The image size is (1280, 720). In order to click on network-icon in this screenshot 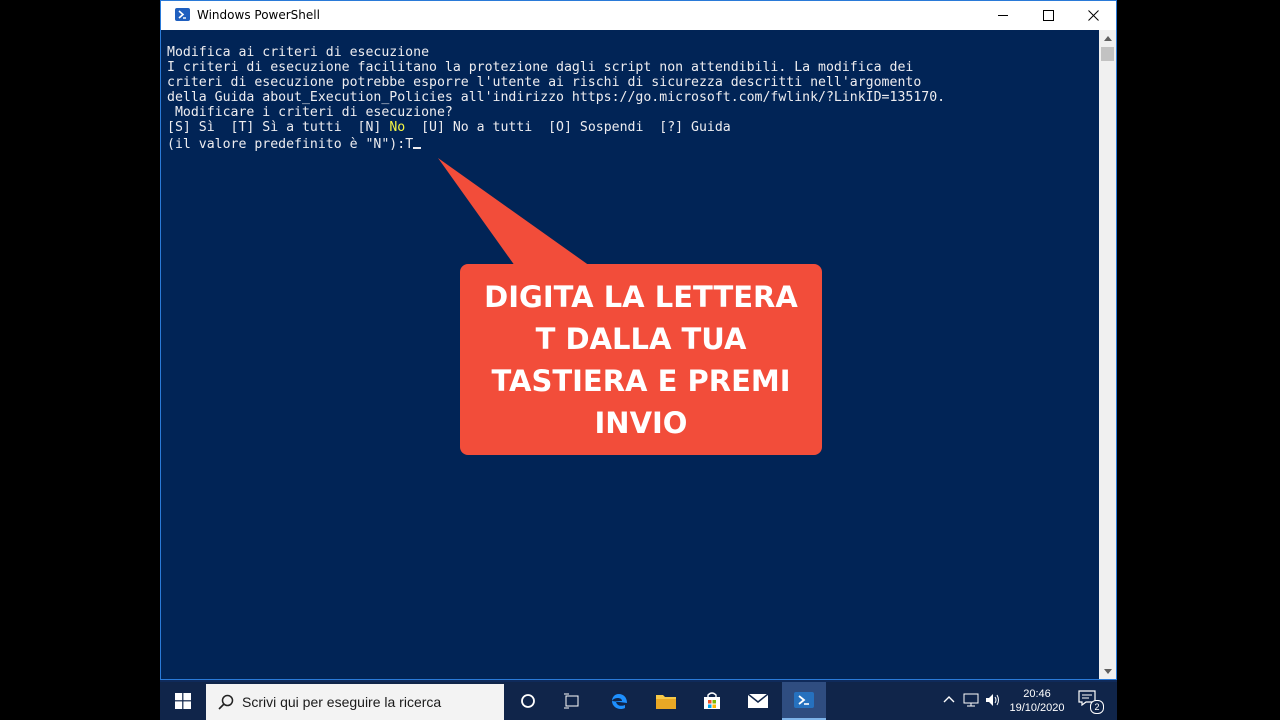, I will do `click(971, 700)`.